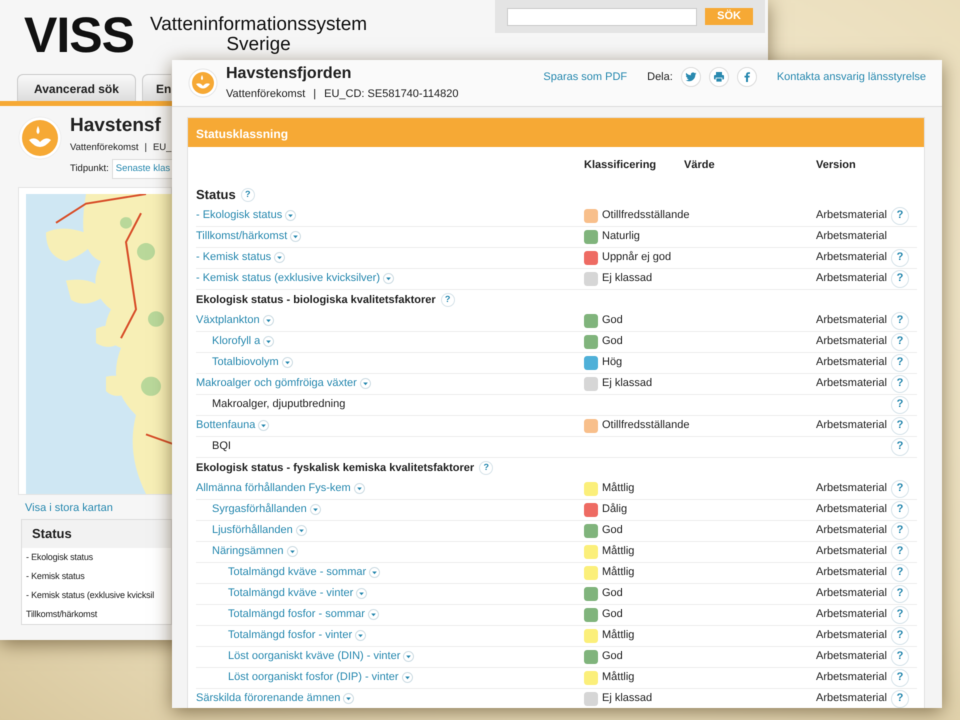  I want to click on classification-text: Naturlig, so click(621, 236).